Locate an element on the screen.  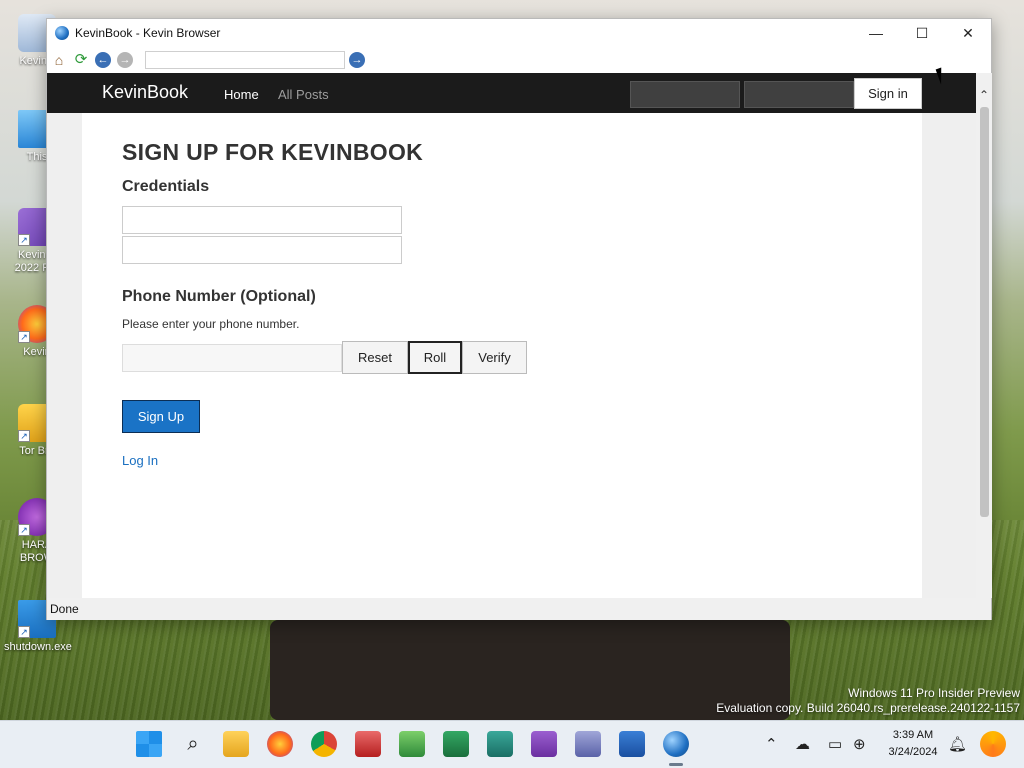
kevin-browser-icon is located at coordinates (676, 748).